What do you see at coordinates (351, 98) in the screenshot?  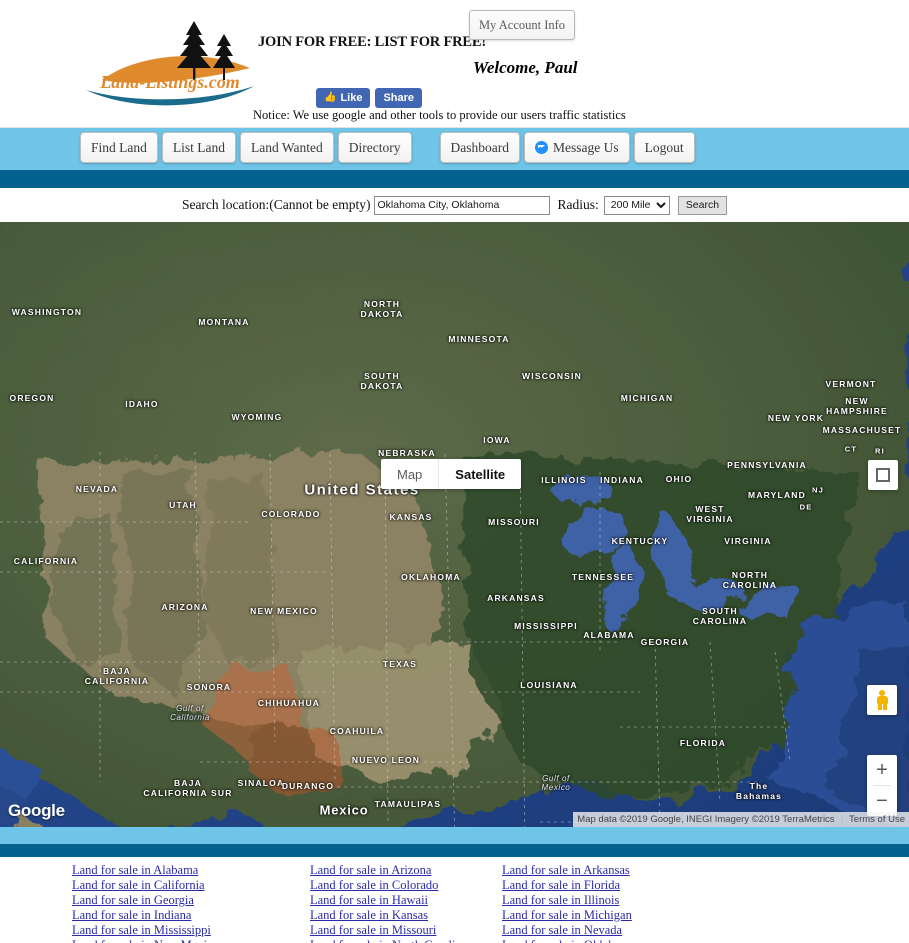 I see `facebook-like-label: Like` at bounding box center [351, 98].